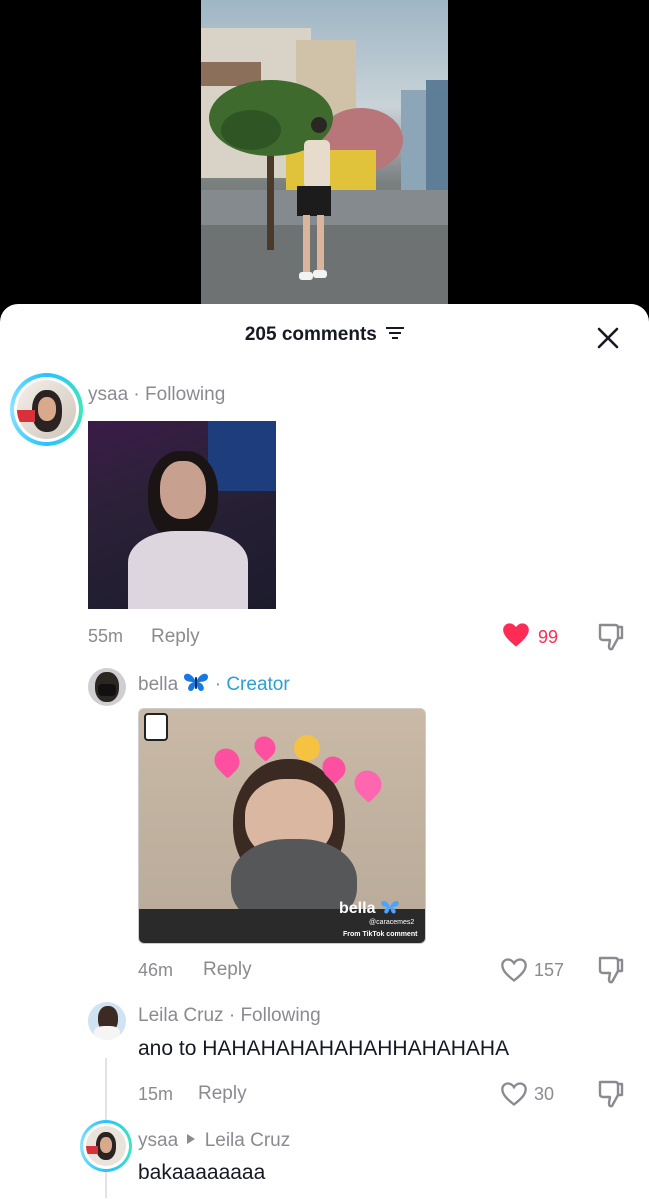 This screenshot has height=1199, width=649. I want to click on like-count: 30, so click(544, 1094).